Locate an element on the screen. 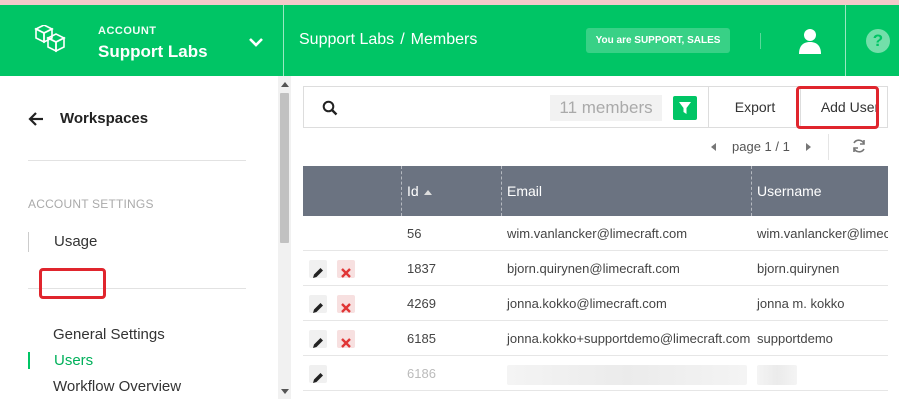  cell-email: bjorn.quirynen@limecraft.com is located at coordinates (593, 268).